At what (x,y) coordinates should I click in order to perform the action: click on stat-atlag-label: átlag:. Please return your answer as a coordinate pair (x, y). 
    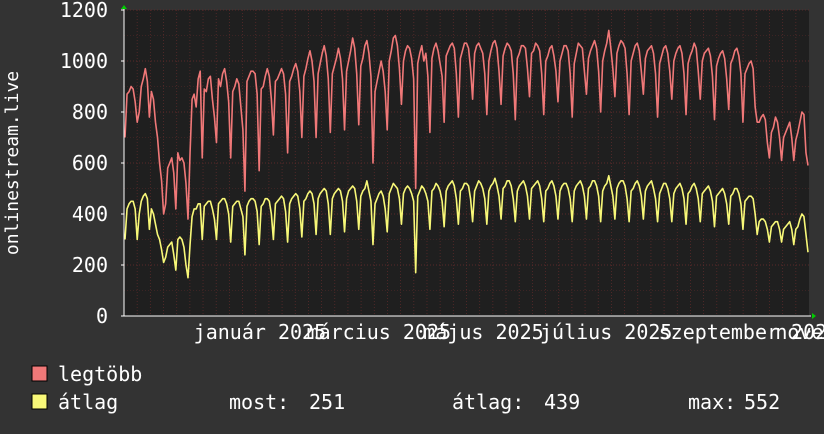
    Looking at the image, I should click on (488, 402).